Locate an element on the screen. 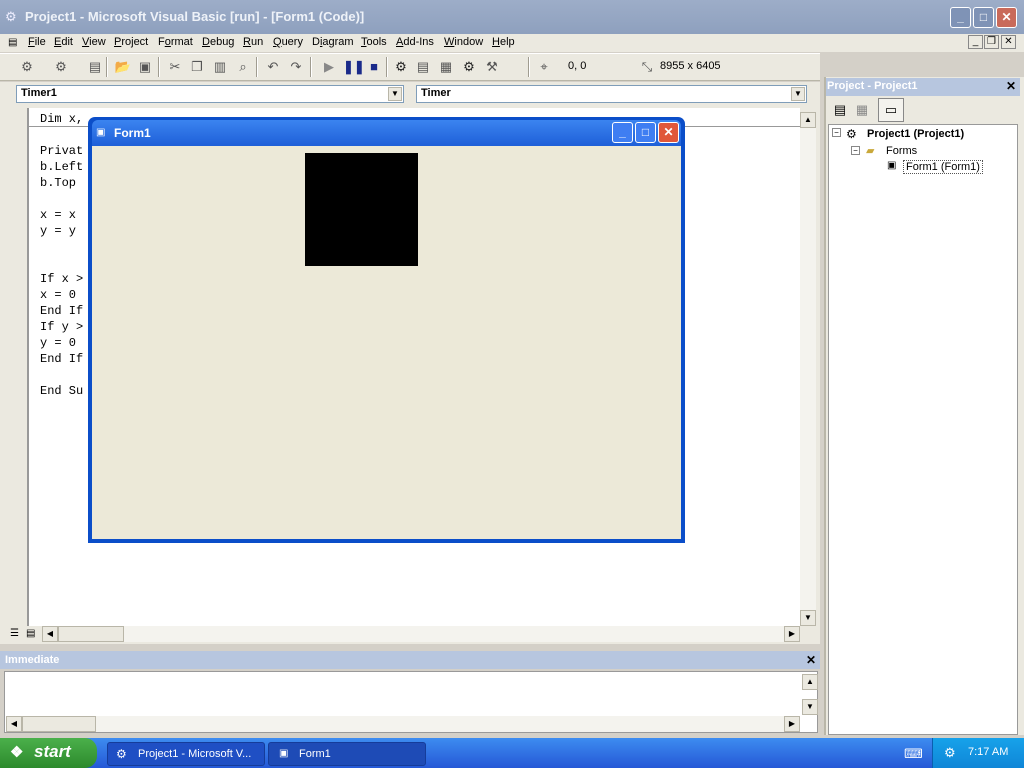  menu-item: Query is located at coordinates (288, 42).